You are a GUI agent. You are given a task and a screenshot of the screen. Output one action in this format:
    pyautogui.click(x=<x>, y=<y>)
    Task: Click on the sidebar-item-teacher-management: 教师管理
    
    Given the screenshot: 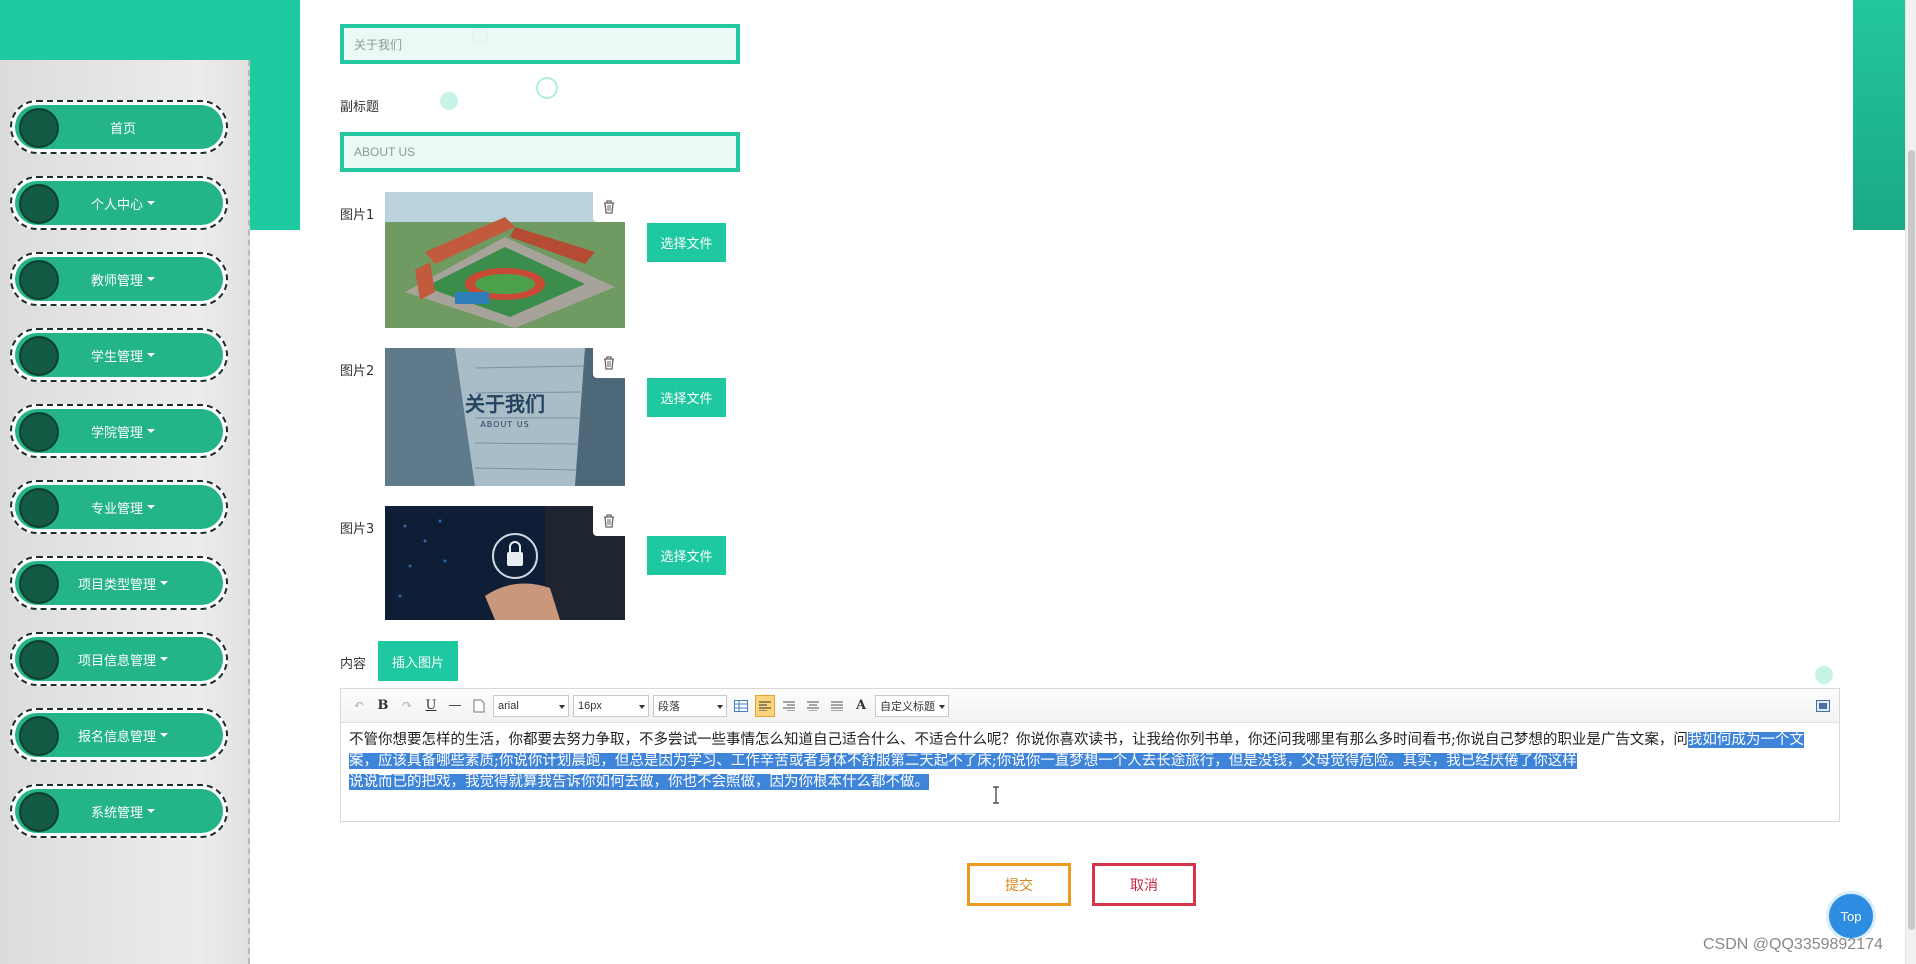 What is the action you would take?
    pyautogui.click(x=119, y=279)
    